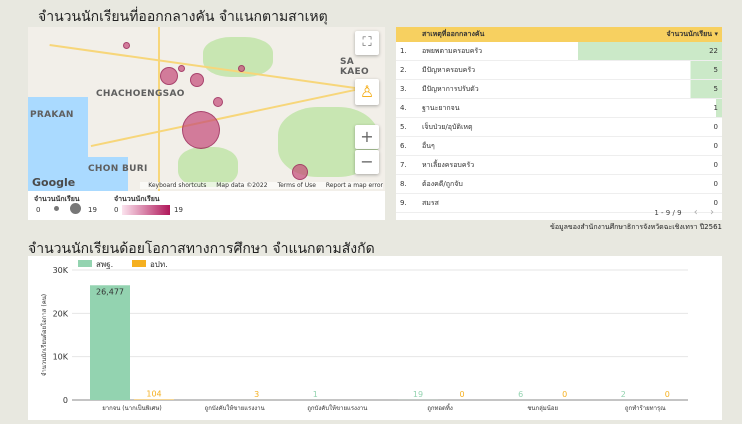 Image resolution: width=742 pixels, height=424 pixels. I want to click on y-tick-label: 10K, so click(61, 357).